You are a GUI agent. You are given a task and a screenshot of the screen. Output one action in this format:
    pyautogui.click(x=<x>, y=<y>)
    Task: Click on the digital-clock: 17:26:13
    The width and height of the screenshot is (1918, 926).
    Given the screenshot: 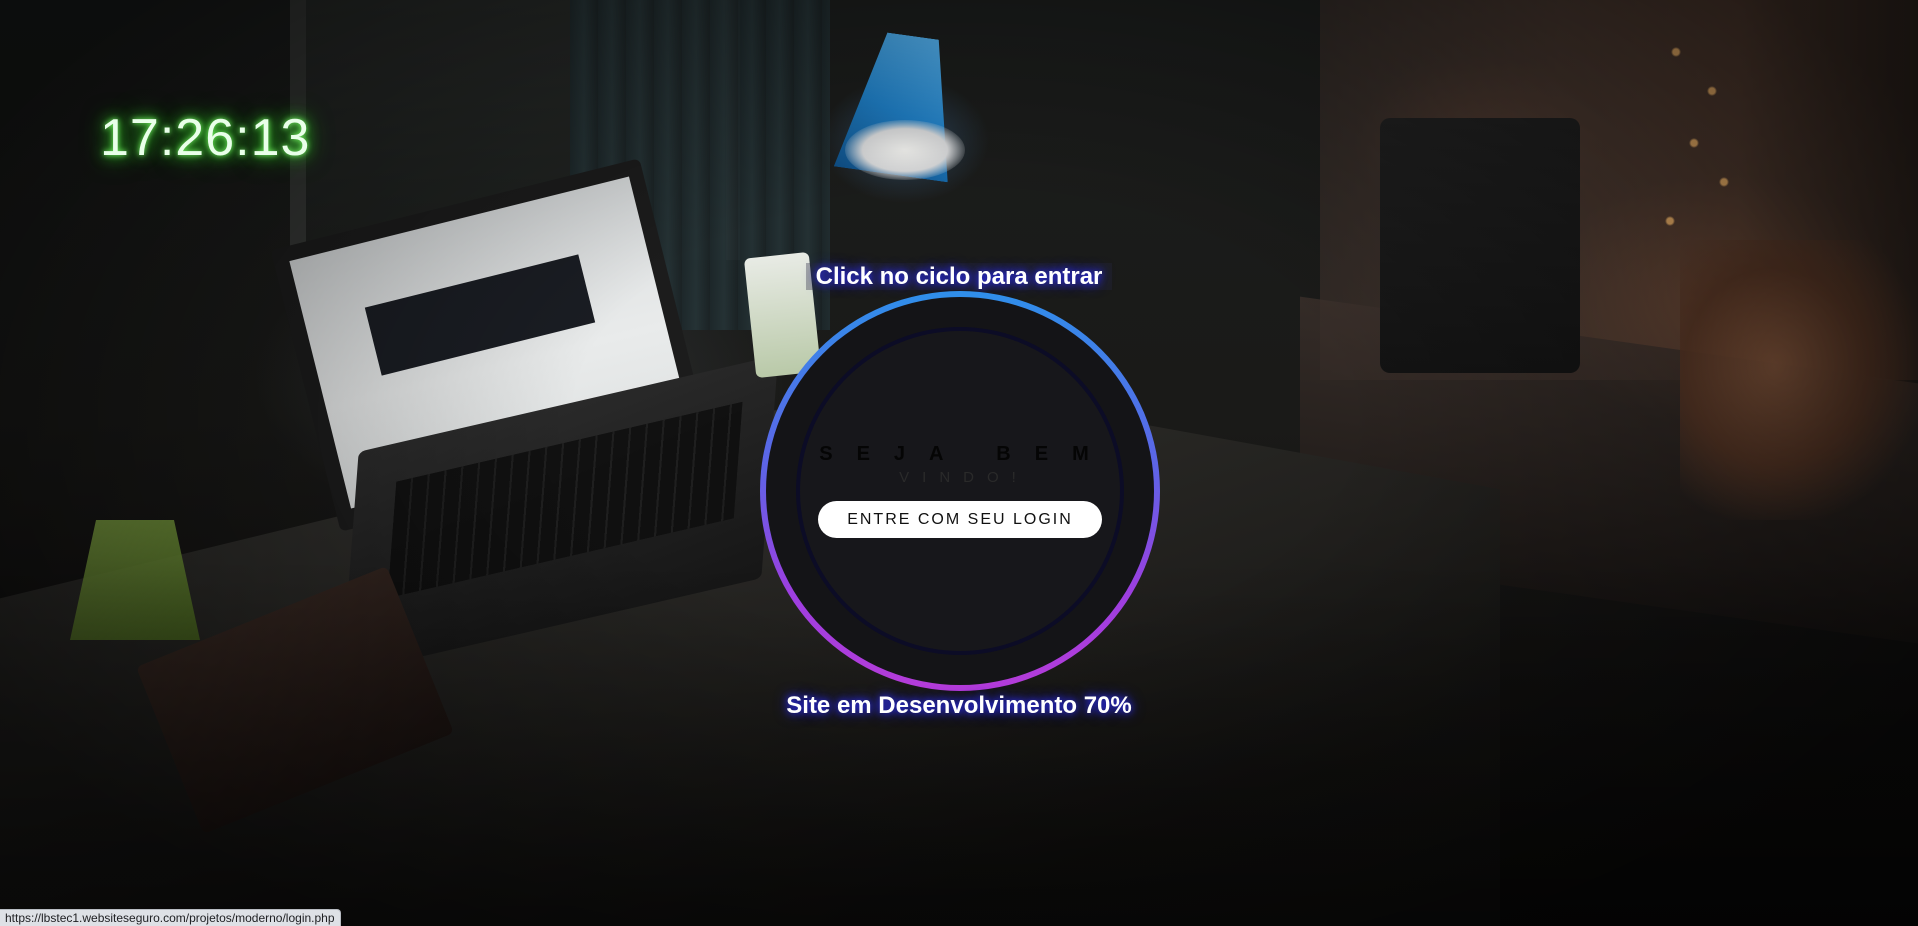 What is the action you would take?
    pyautogui.click(x=205, y=138)
    